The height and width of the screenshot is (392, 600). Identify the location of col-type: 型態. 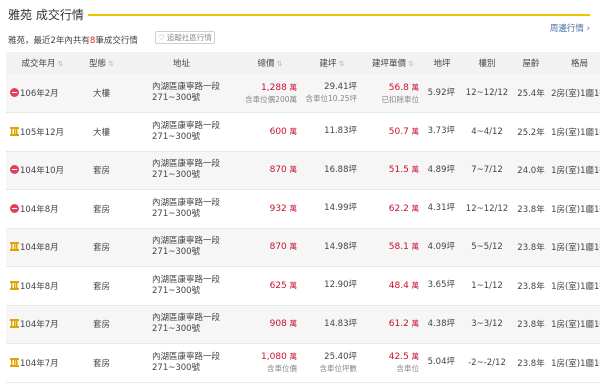
(101, 63).